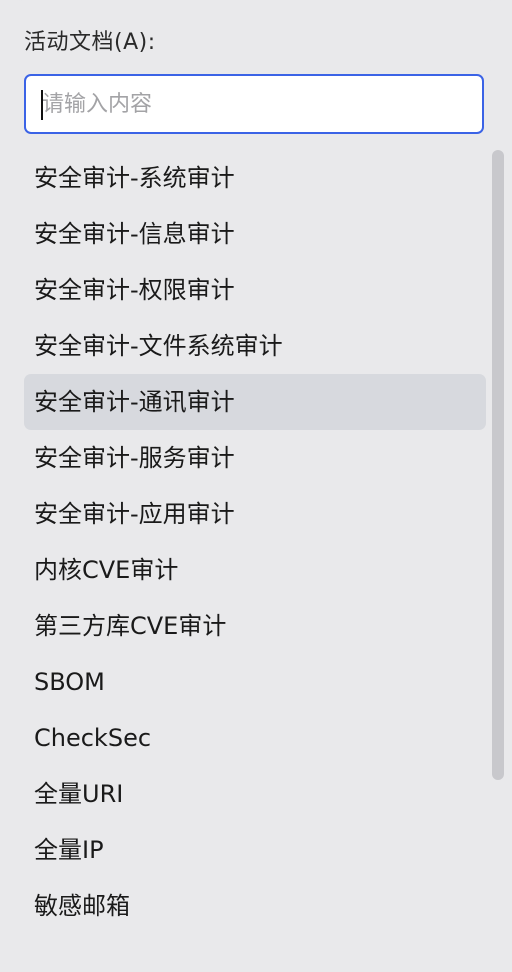  I want to click on list-item: 安全审计-通讯审计, so click(255, 402).